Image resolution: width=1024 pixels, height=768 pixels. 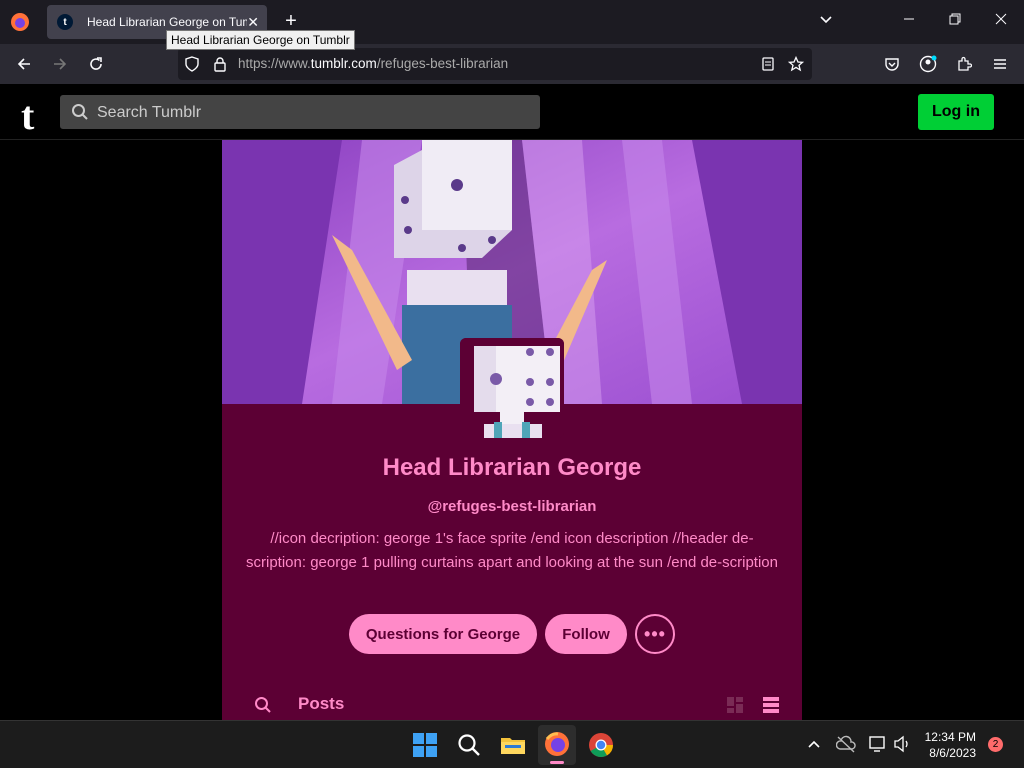 What do you see at coordinates (300, 112) in the screenshot?
I see `search-input: Search Tumblr` at bounding box center [300, 112].